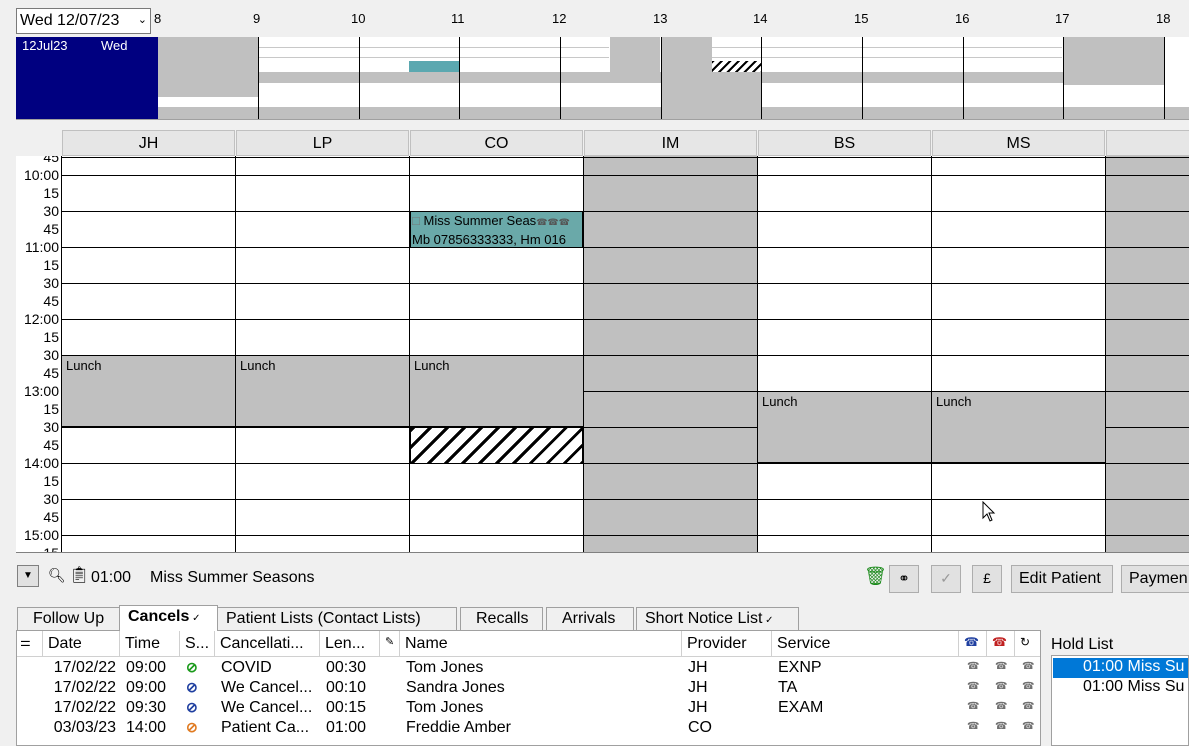 This screenshot has width=1189, height=746. I want to click on date-select: Wed 12/07/23 ⌄, so click(83, 21).